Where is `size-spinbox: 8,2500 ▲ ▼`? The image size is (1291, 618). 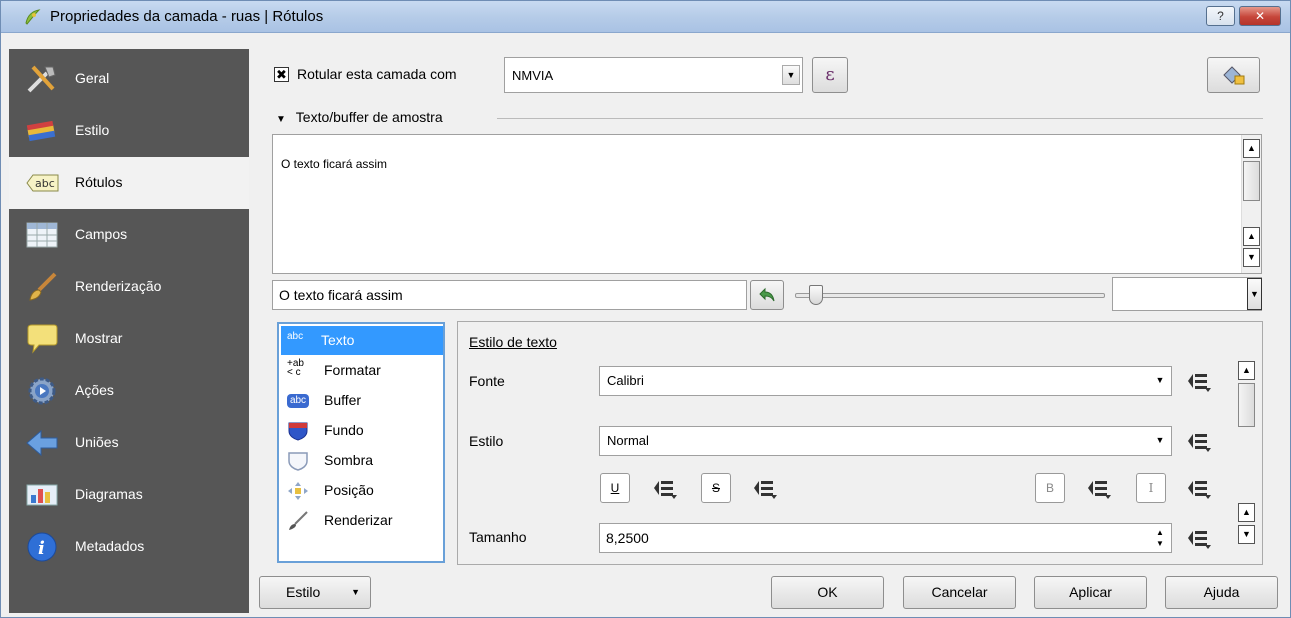 size-spinbox: 8,2500 ▲ ▼ is located at coordinates (885, 538).